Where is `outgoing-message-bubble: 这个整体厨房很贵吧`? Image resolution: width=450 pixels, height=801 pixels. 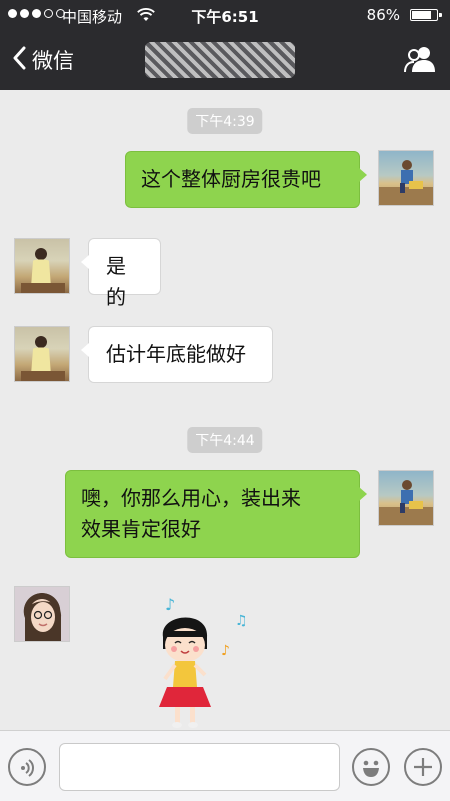 outgoing-message-bubble: 这个整体厨房很贵吧 is located at coordinates (246, 179).